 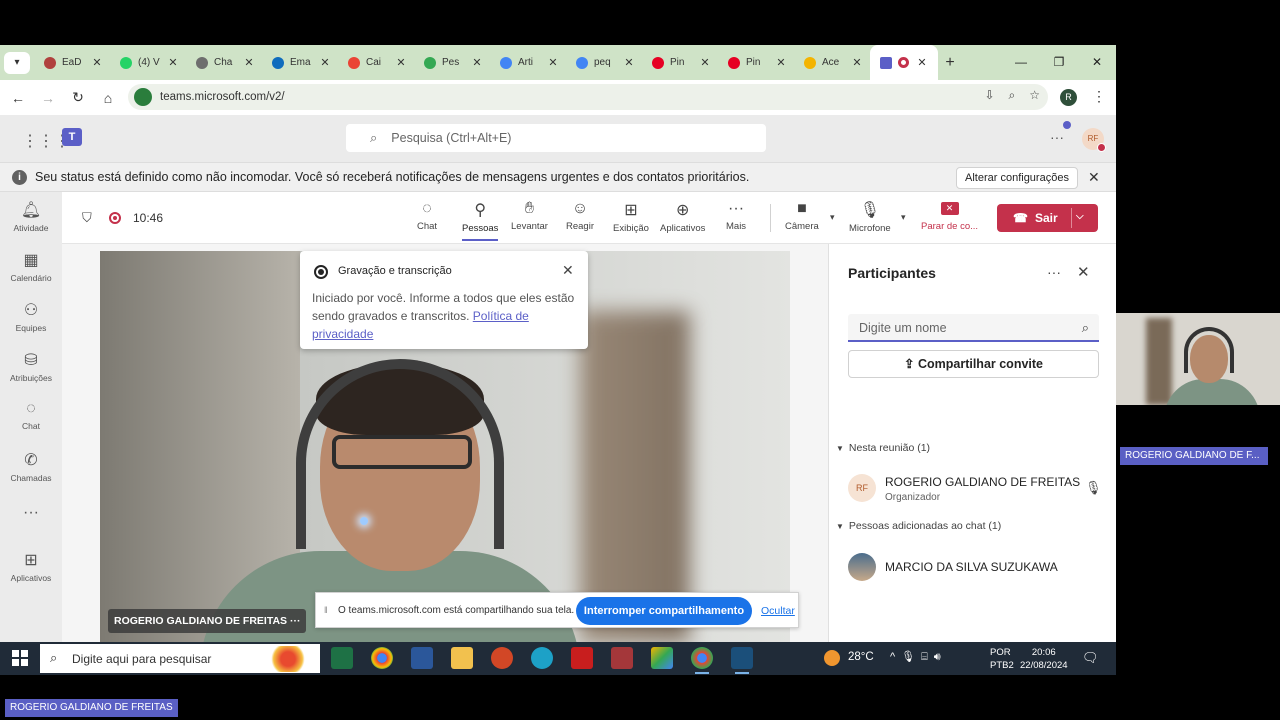 I want to click on tab-label: Ace, so click(x=831, y=62).